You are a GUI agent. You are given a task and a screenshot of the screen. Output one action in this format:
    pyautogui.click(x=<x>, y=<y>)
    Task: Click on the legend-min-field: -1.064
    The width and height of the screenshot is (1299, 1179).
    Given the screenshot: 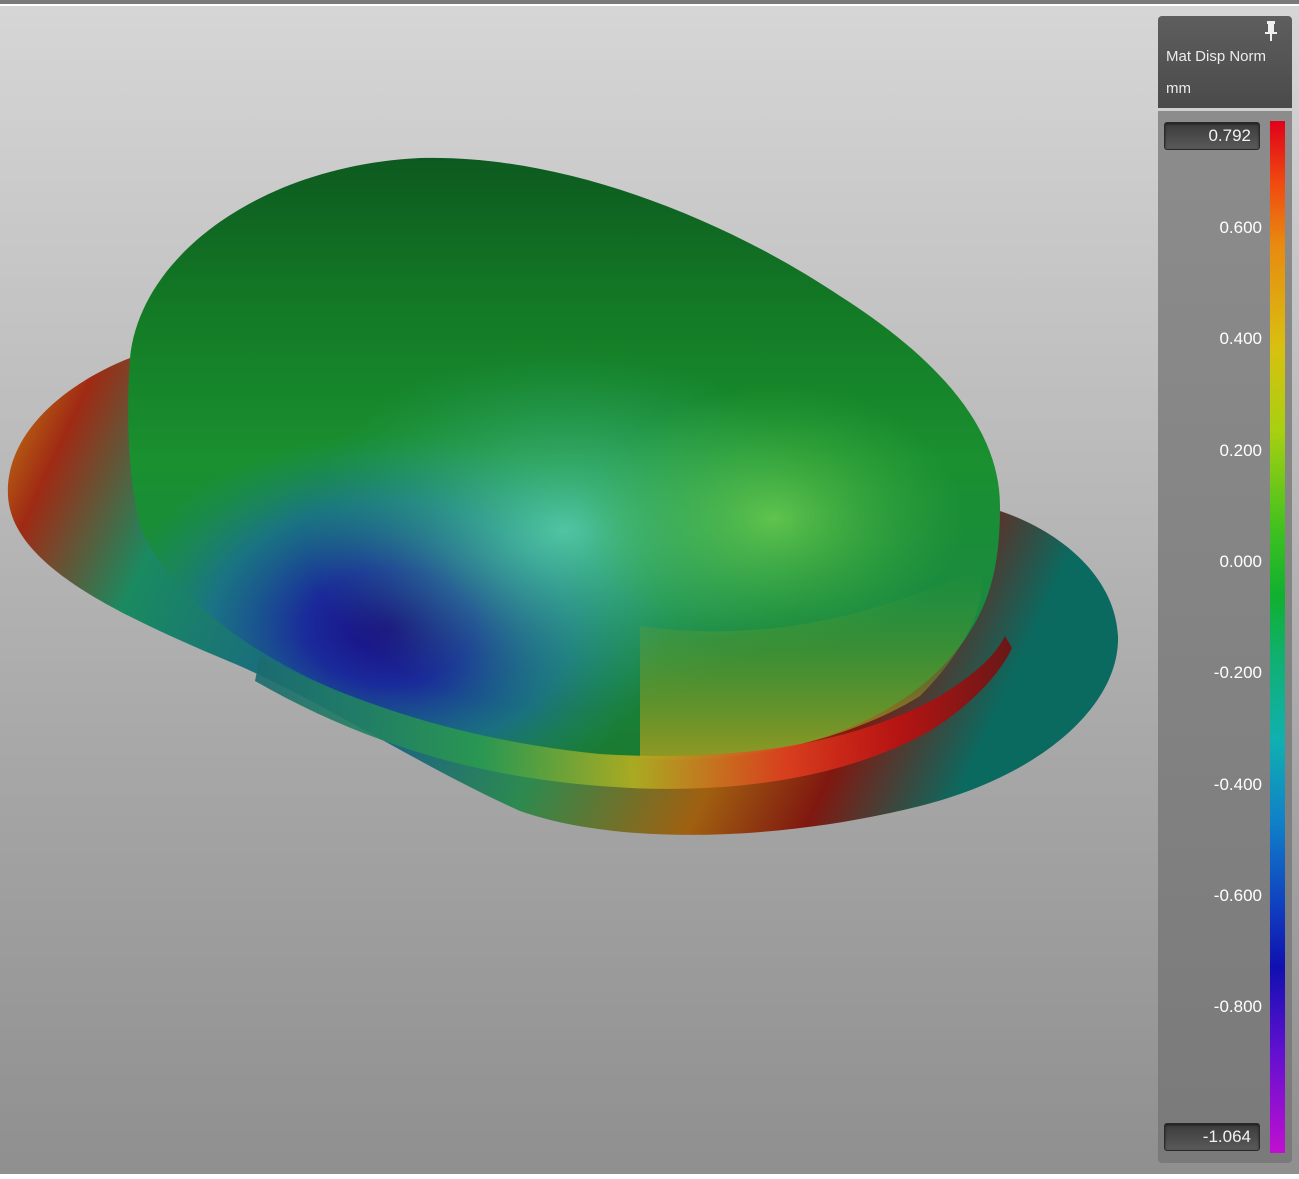 What is the action you would take?
    pyautogui.click(x=1212, y=1137)
    